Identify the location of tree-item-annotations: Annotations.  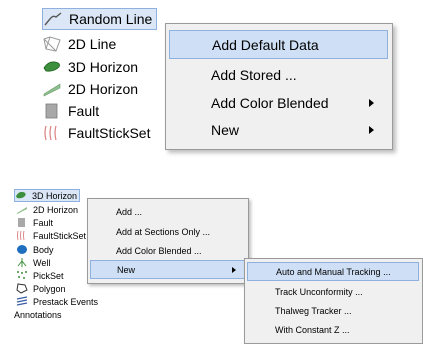
(38, 314).